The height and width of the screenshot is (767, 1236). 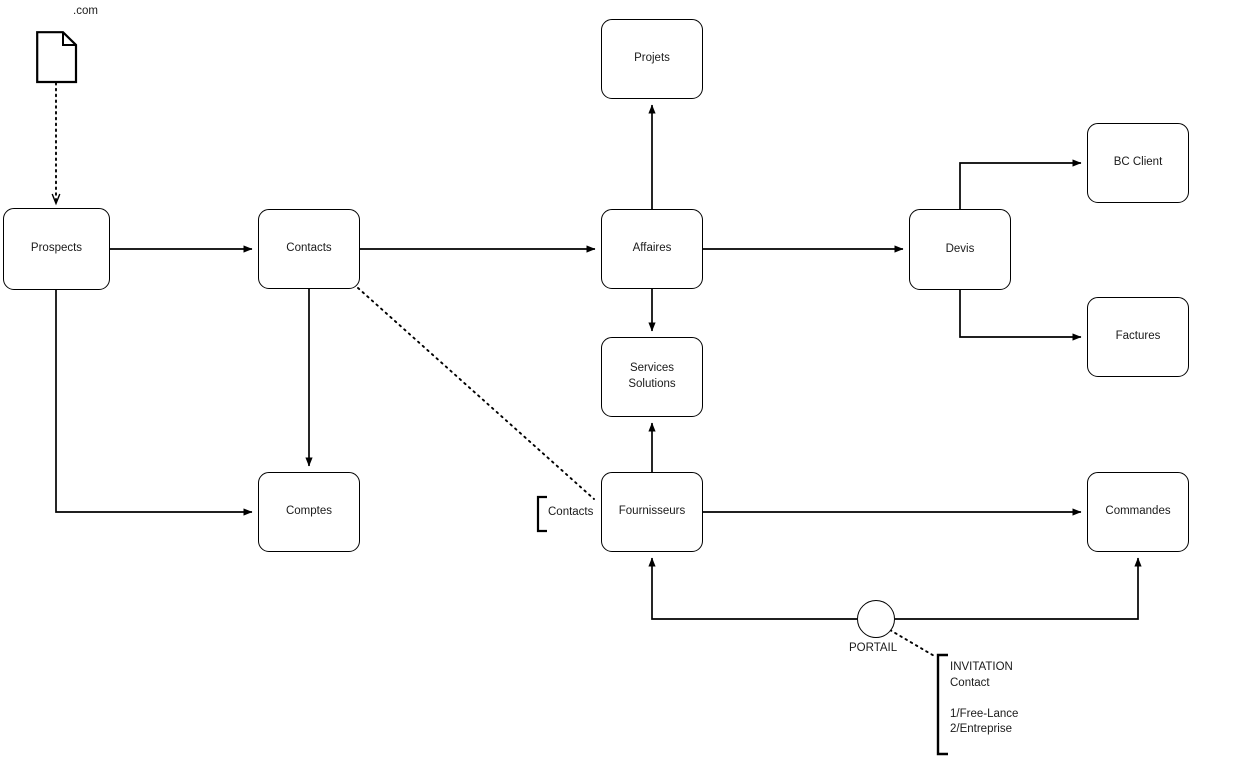 I want to click on node-label-fournisseurs: Fournisseurs, so click(x=652, y=511).